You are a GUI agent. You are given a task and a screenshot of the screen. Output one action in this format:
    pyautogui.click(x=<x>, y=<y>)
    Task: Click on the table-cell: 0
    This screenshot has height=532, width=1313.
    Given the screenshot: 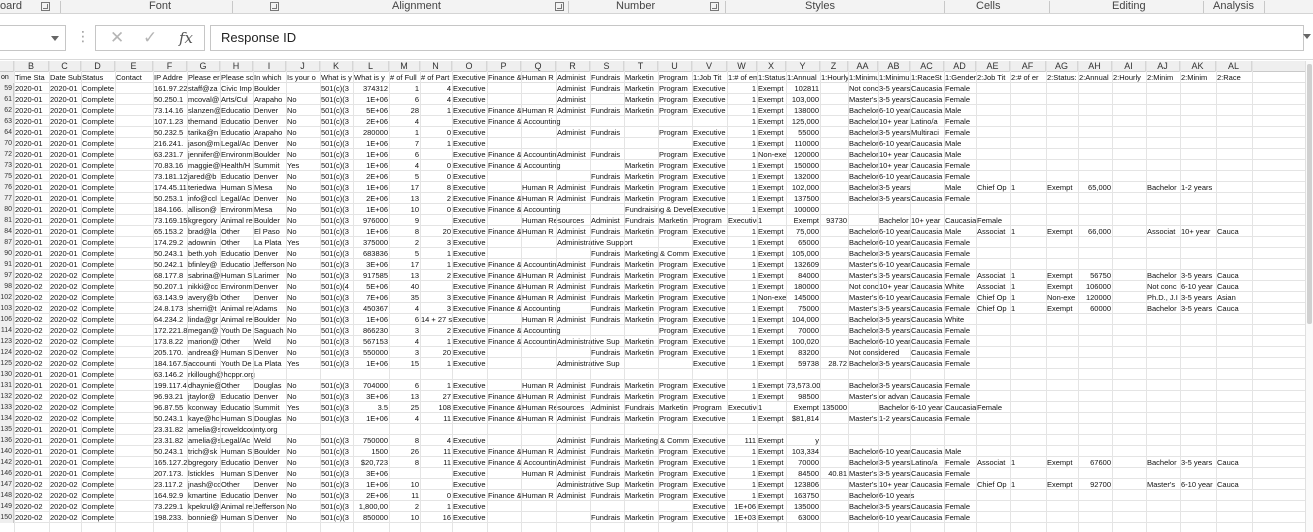 What is the action you would take?
    pyautogui.click(x=436, y=165)
    